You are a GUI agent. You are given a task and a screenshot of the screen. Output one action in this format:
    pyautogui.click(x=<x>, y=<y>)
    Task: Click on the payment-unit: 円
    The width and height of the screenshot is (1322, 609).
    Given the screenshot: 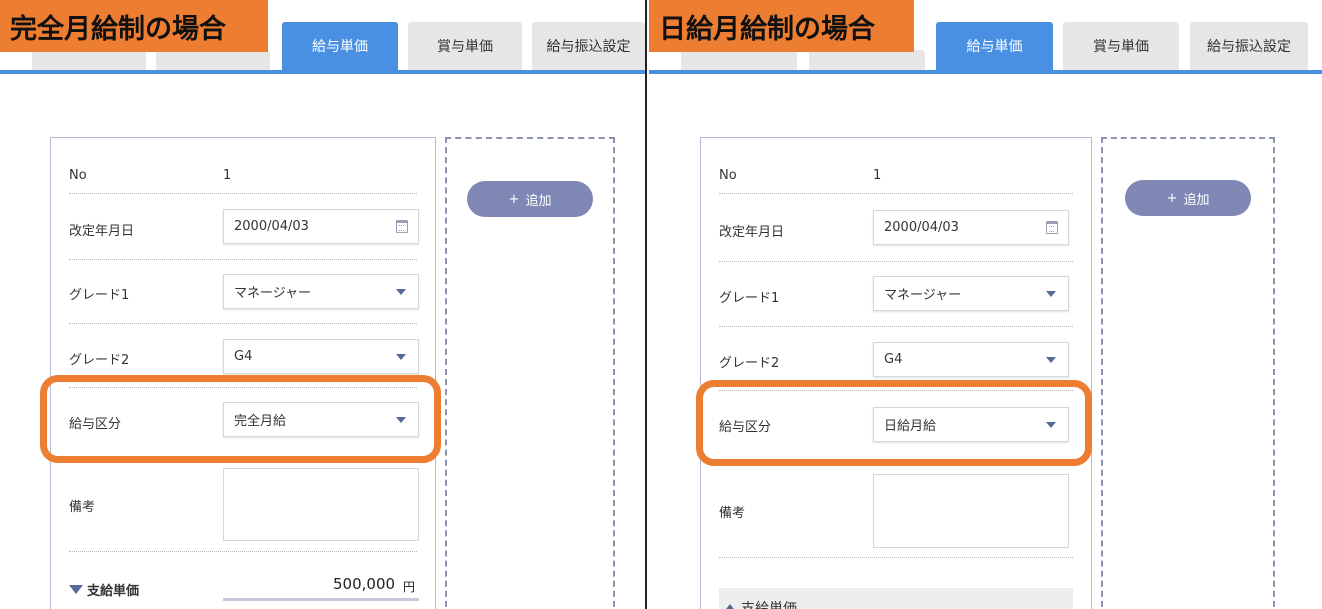 What is the action you would take?
    pyautogui.click(x=409, y=587)
    